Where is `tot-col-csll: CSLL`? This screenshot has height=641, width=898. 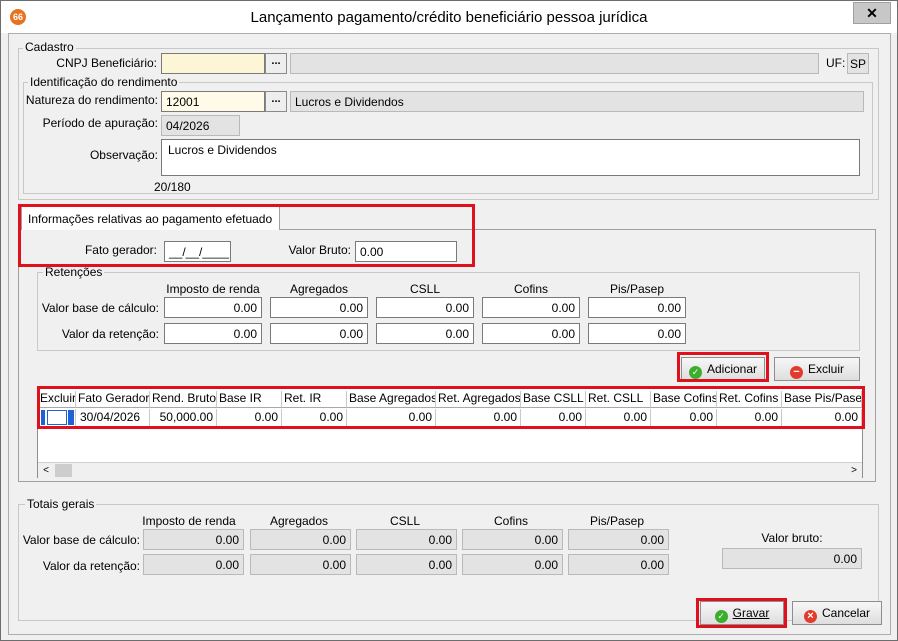
tot-col-csll: CSLL is located at coordinates (405, 521).